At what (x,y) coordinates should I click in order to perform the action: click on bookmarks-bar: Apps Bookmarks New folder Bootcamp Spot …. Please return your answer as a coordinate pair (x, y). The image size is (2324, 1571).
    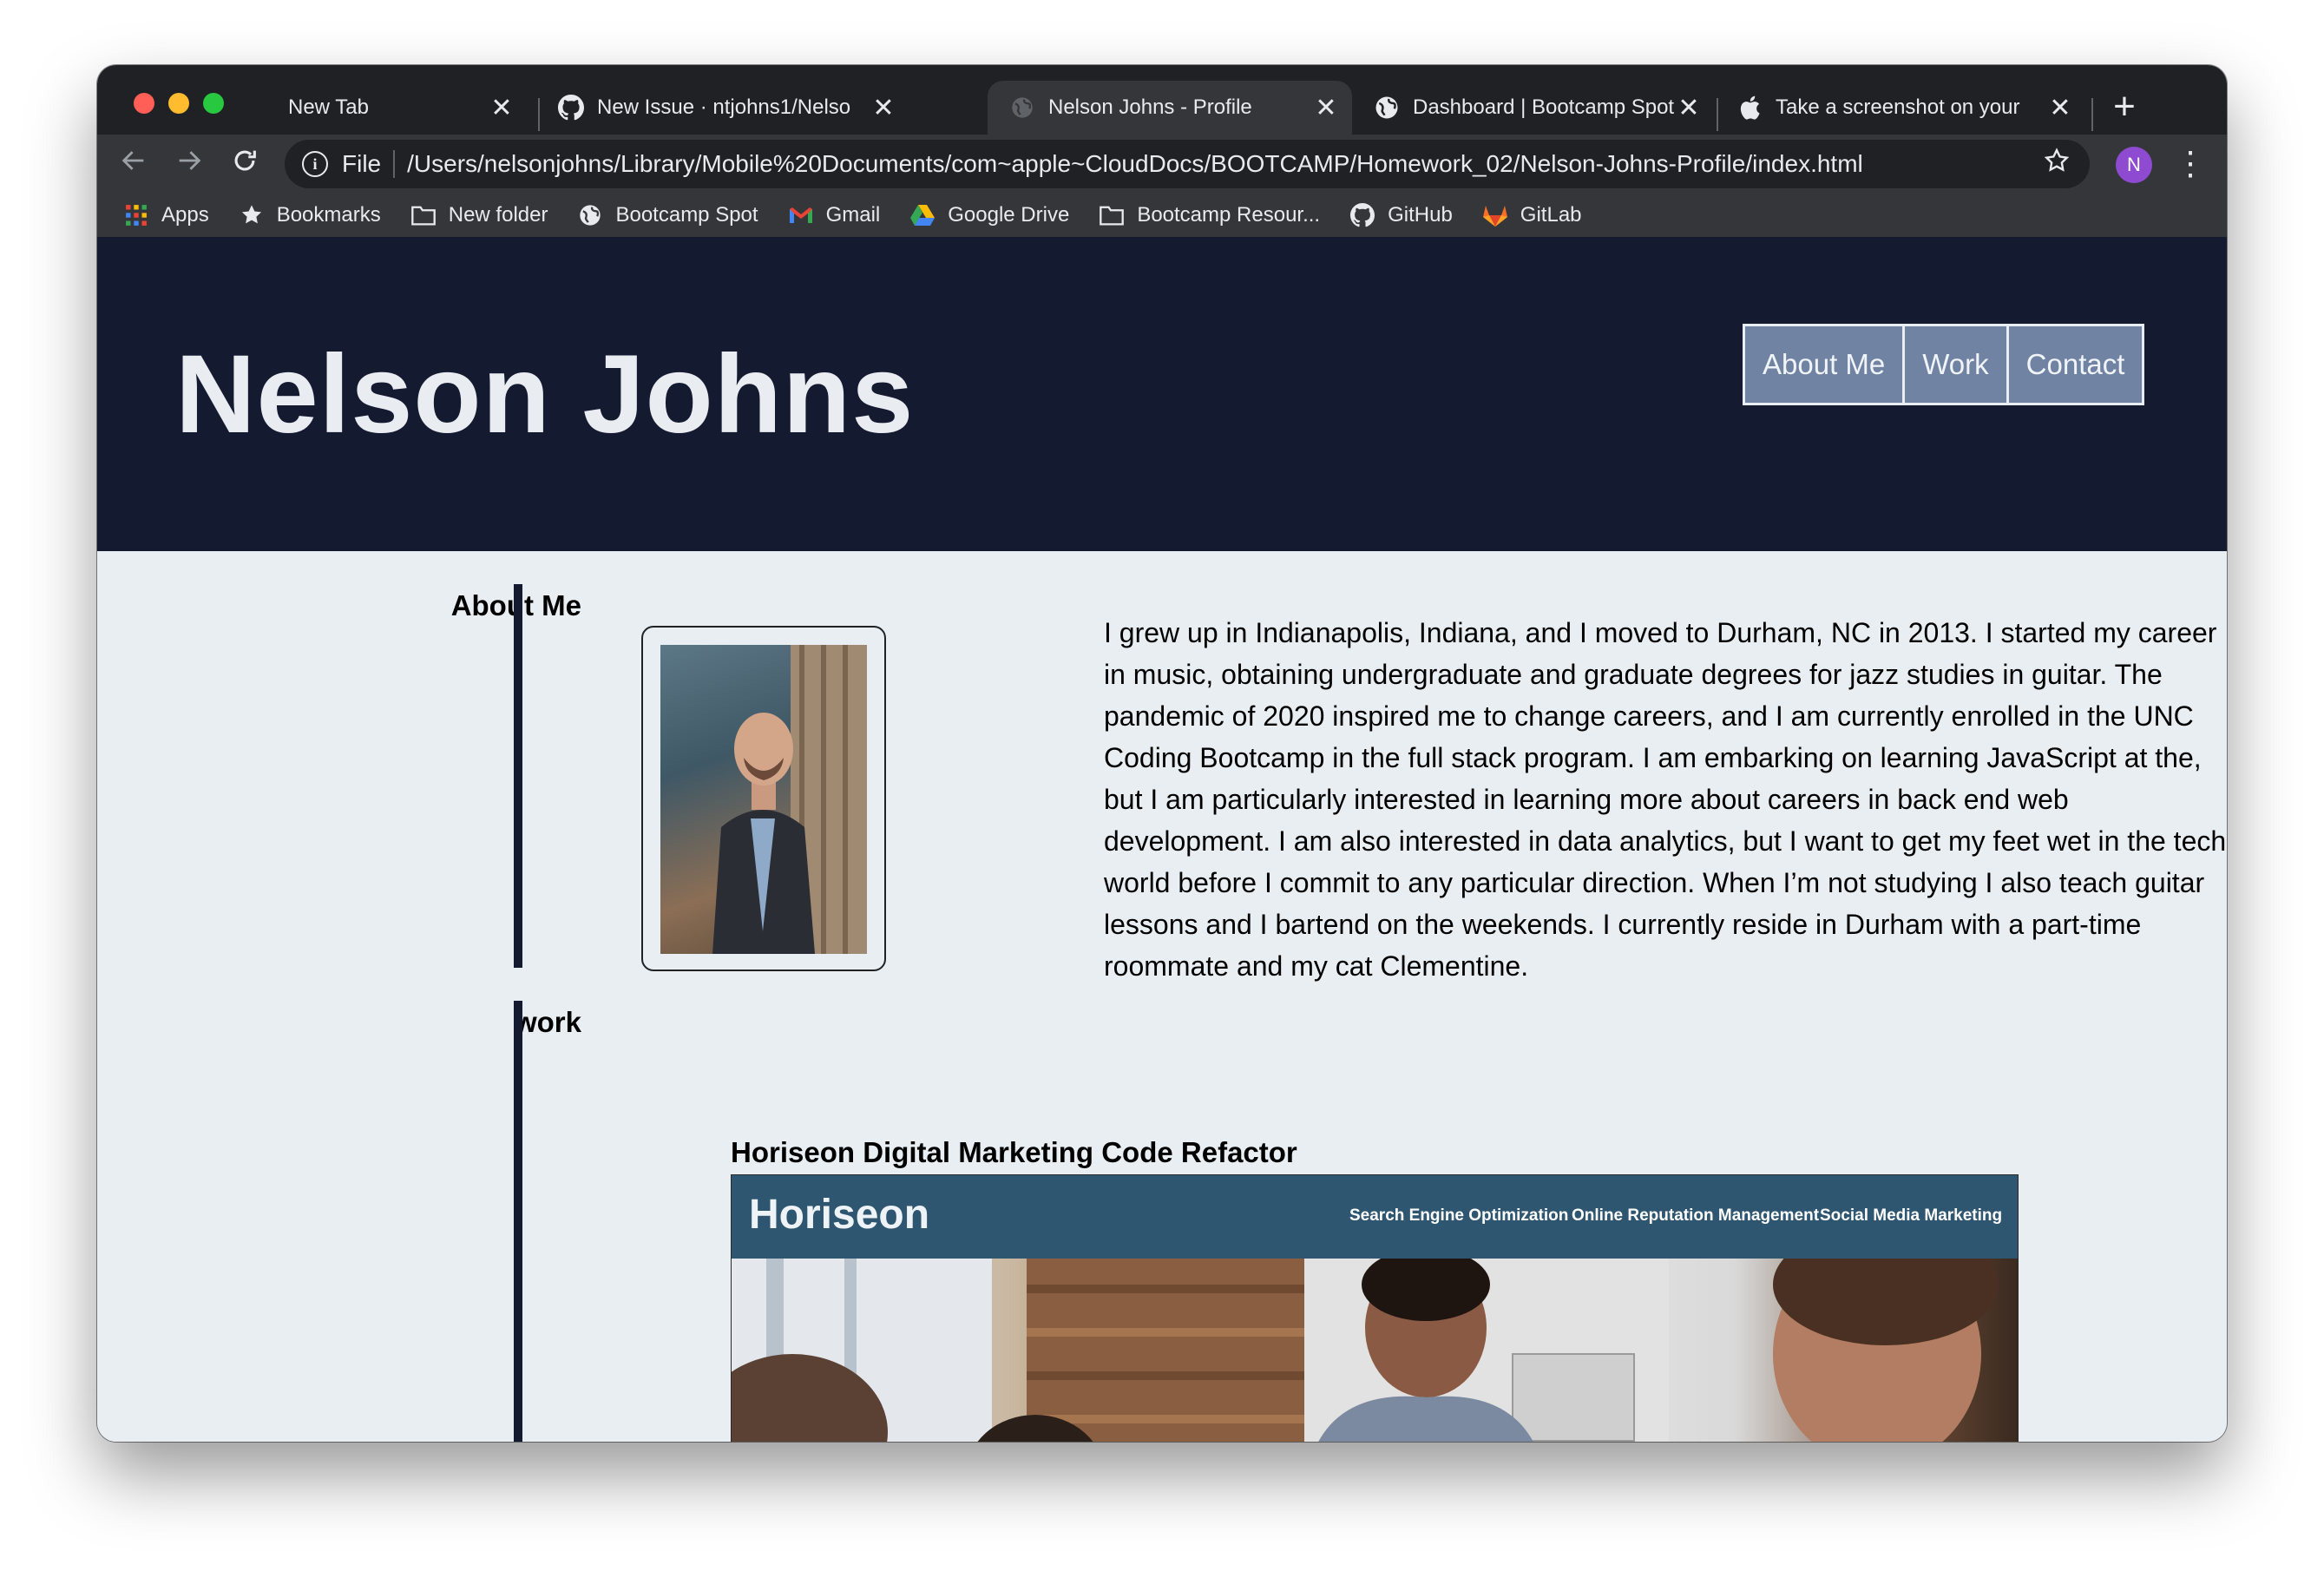
    Looking at the image, I should click on (1162, 215).